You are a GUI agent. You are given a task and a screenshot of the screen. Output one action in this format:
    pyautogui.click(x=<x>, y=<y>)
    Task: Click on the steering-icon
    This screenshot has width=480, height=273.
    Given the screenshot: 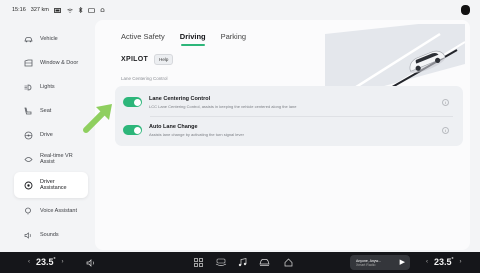 What is the action you would take?
    pyautogui.click(x=28, y=135)
    